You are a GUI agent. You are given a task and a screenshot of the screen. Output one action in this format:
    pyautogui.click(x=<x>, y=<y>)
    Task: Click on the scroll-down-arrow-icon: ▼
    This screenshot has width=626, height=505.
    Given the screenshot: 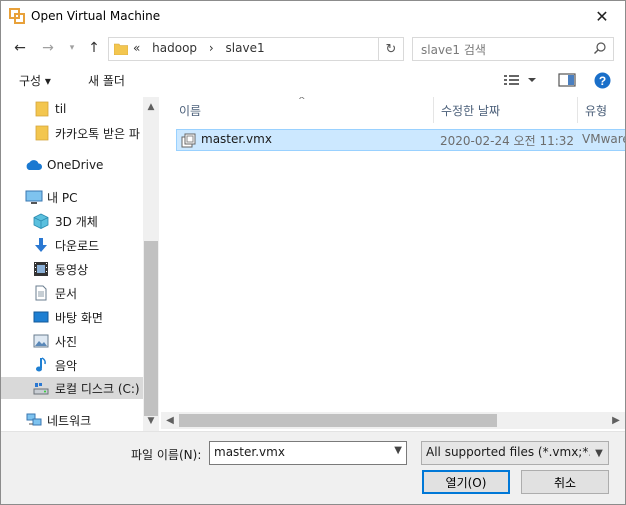 What is the action you would take?
    pyautogui.click(x=151, y=421)
    